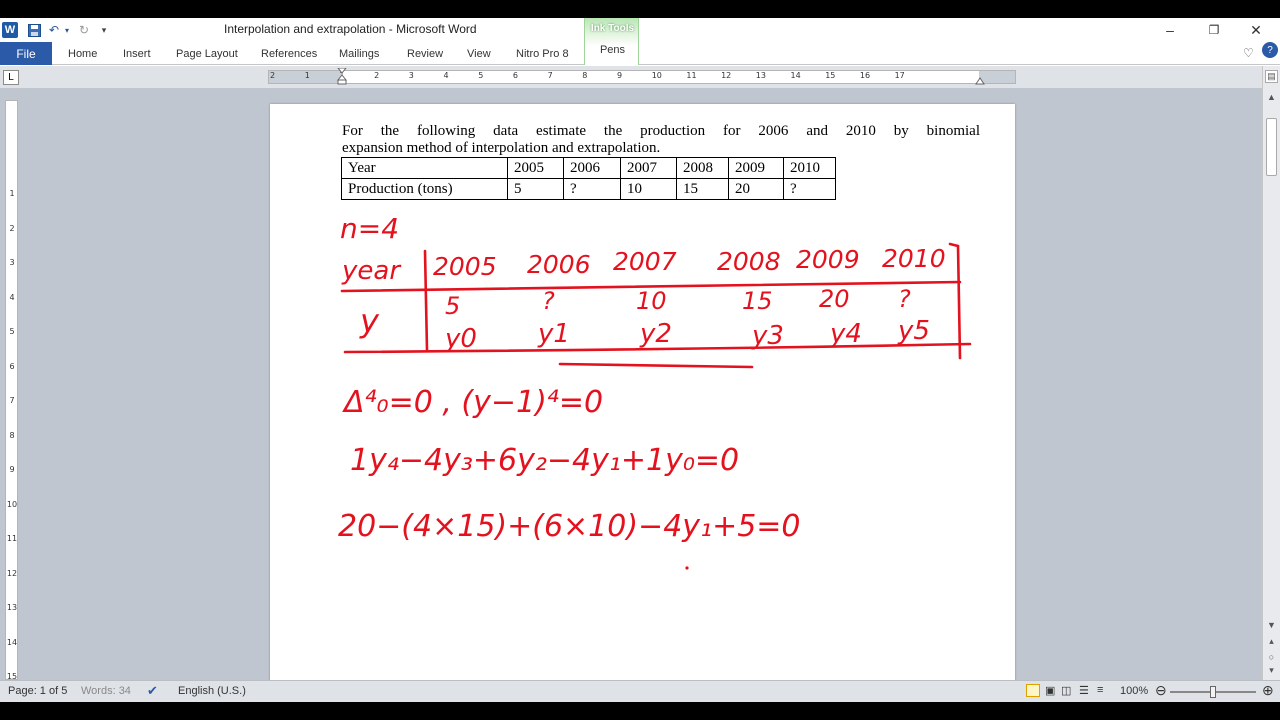 Image resolution: width=1280 pixels, height=720 pixels. I want to click on ink-y-label: y, so click(369, 321).